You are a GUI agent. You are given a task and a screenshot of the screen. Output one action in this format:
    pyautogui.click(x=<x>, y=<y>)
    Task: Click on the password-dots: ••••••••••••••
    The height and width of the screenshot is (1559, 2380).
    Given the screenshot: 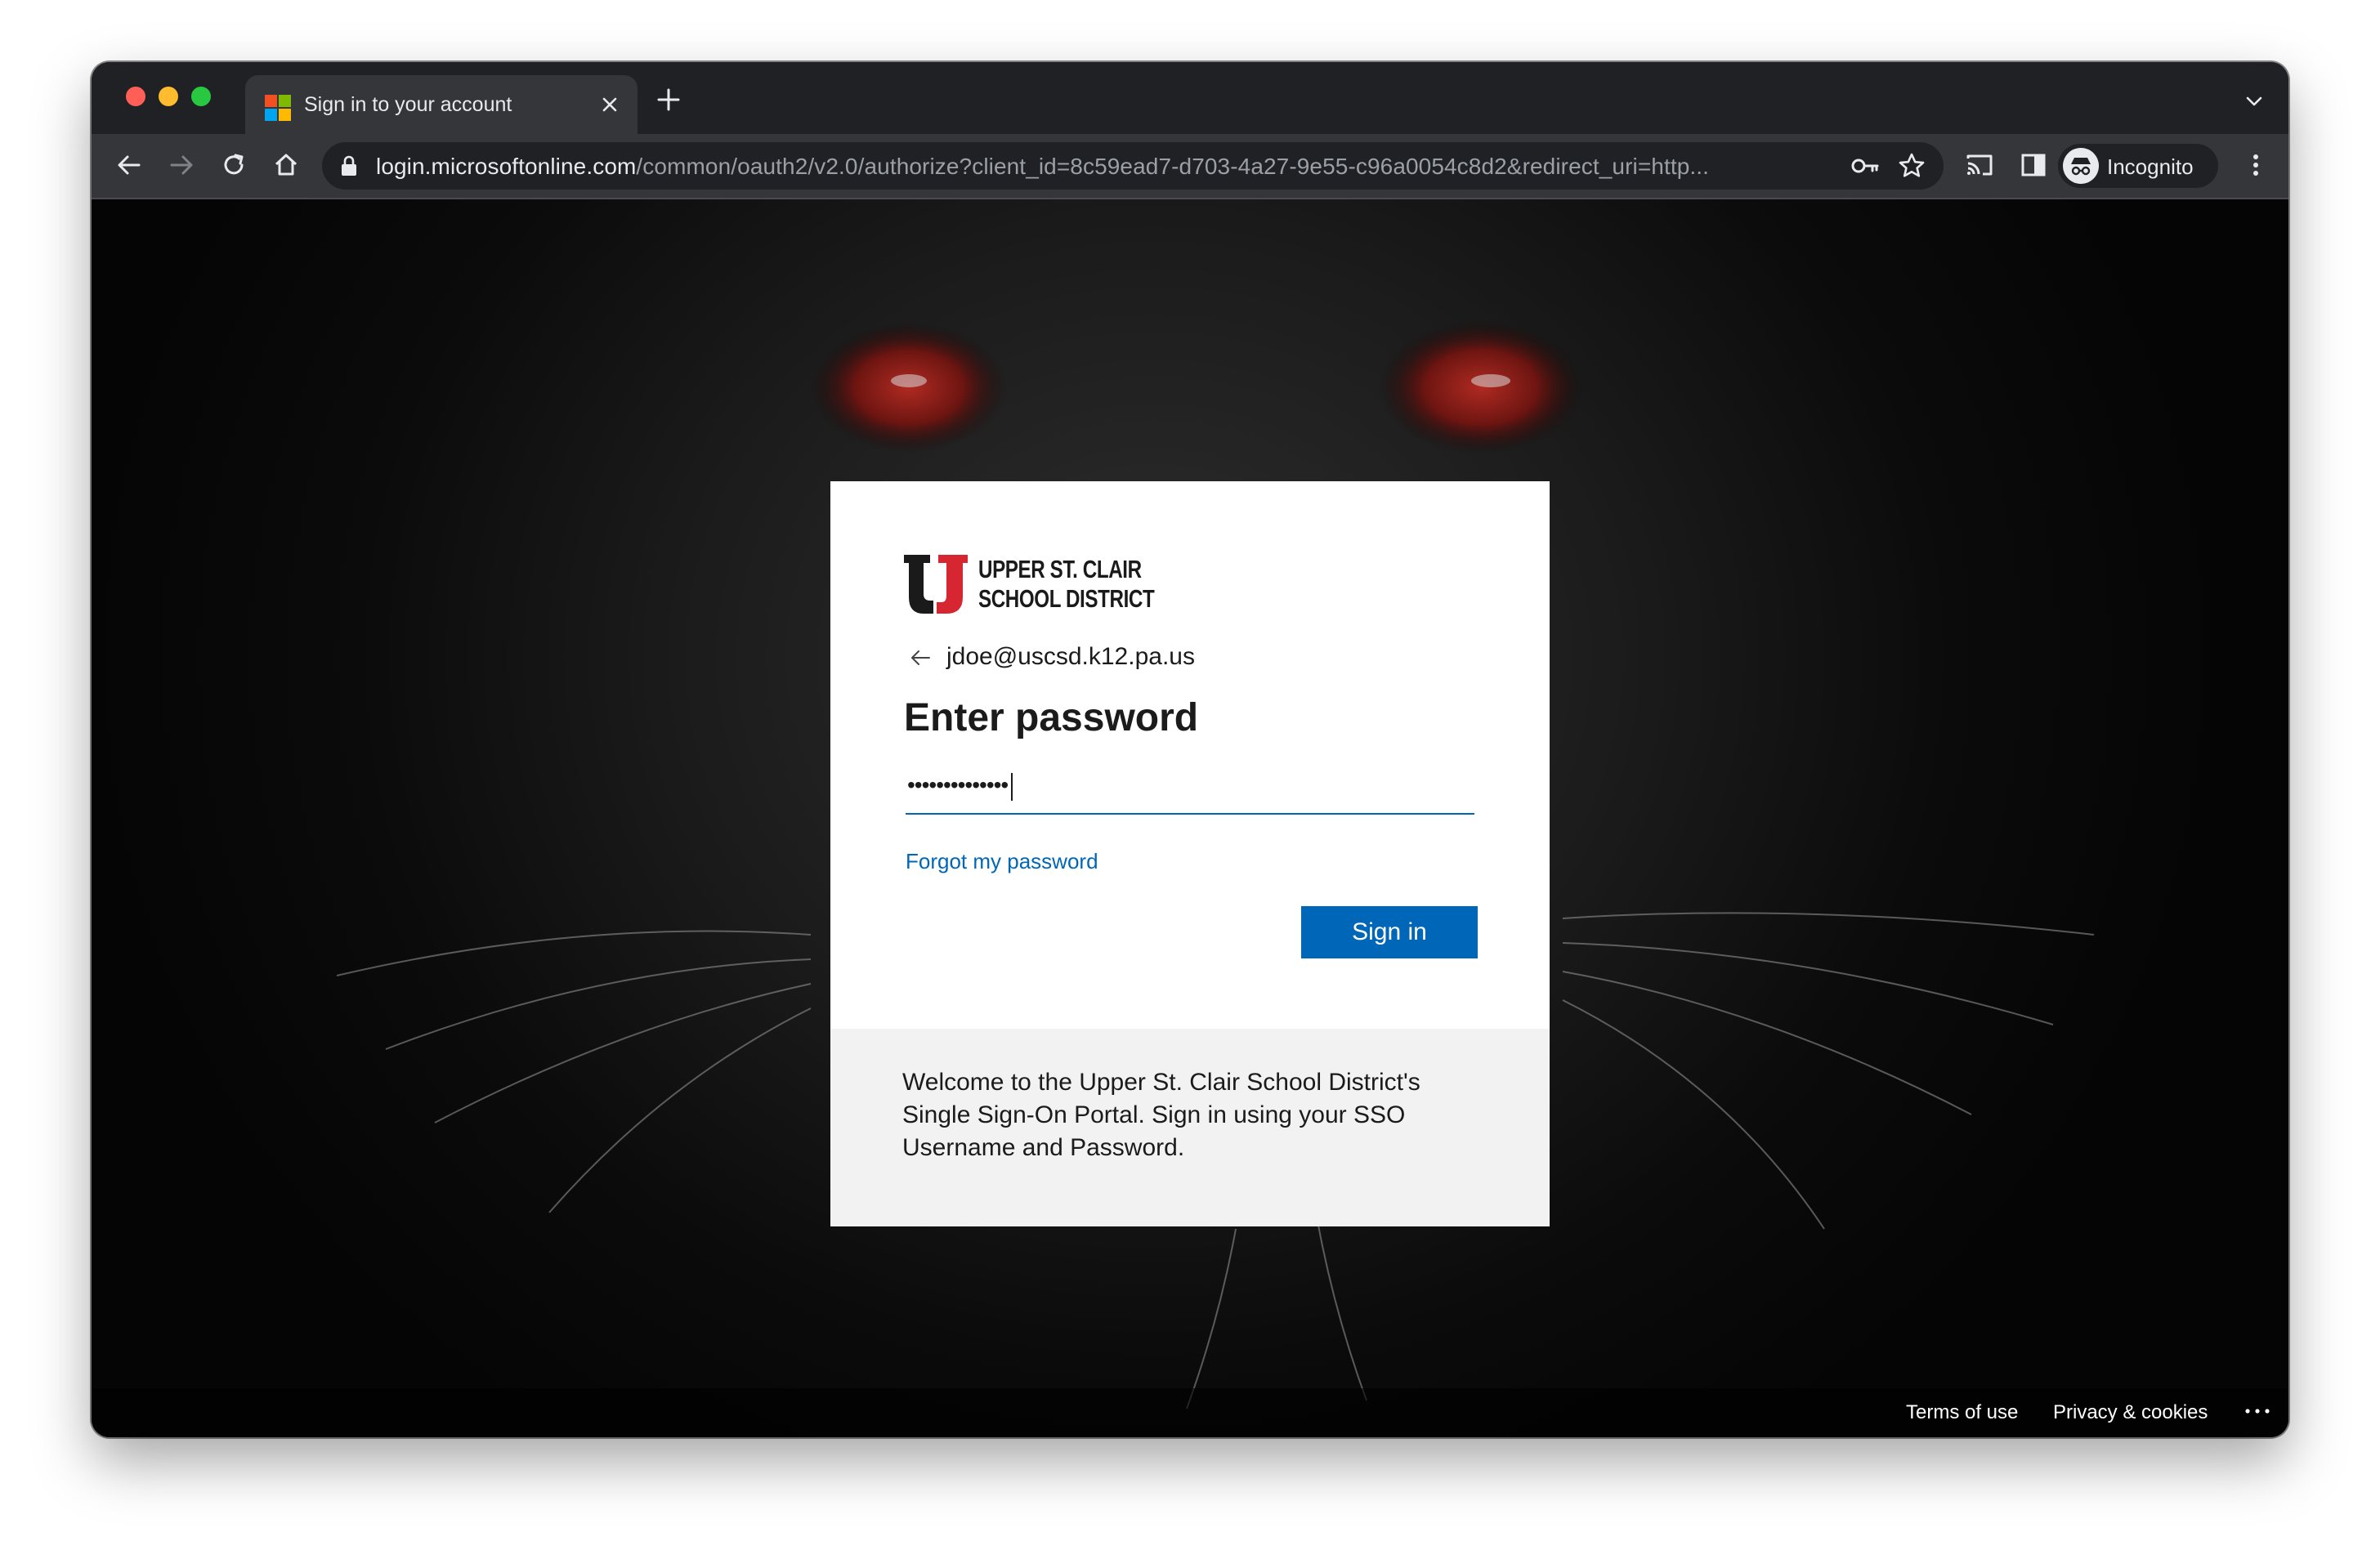 What is the action you would take?
    pyautogui.click(x=958, y=784)
    